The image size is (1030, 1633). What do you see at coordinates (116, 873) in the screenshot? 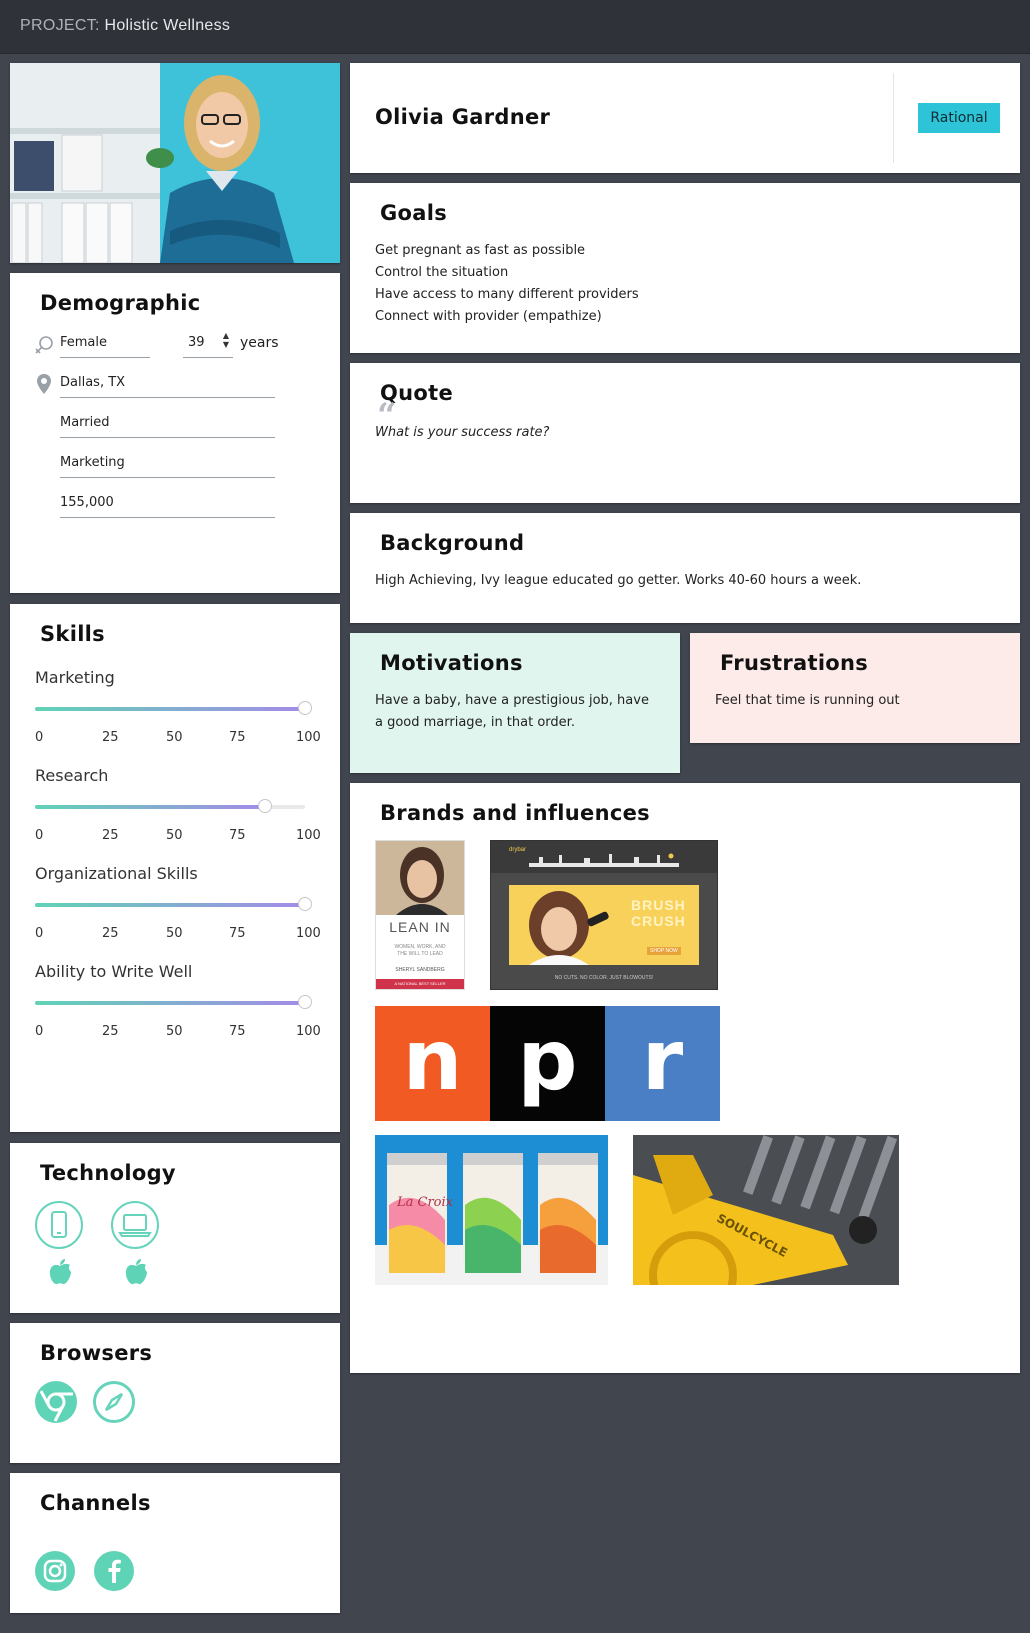
I see `skill-label: Organizational Skills` at bounding box center [116, 873].